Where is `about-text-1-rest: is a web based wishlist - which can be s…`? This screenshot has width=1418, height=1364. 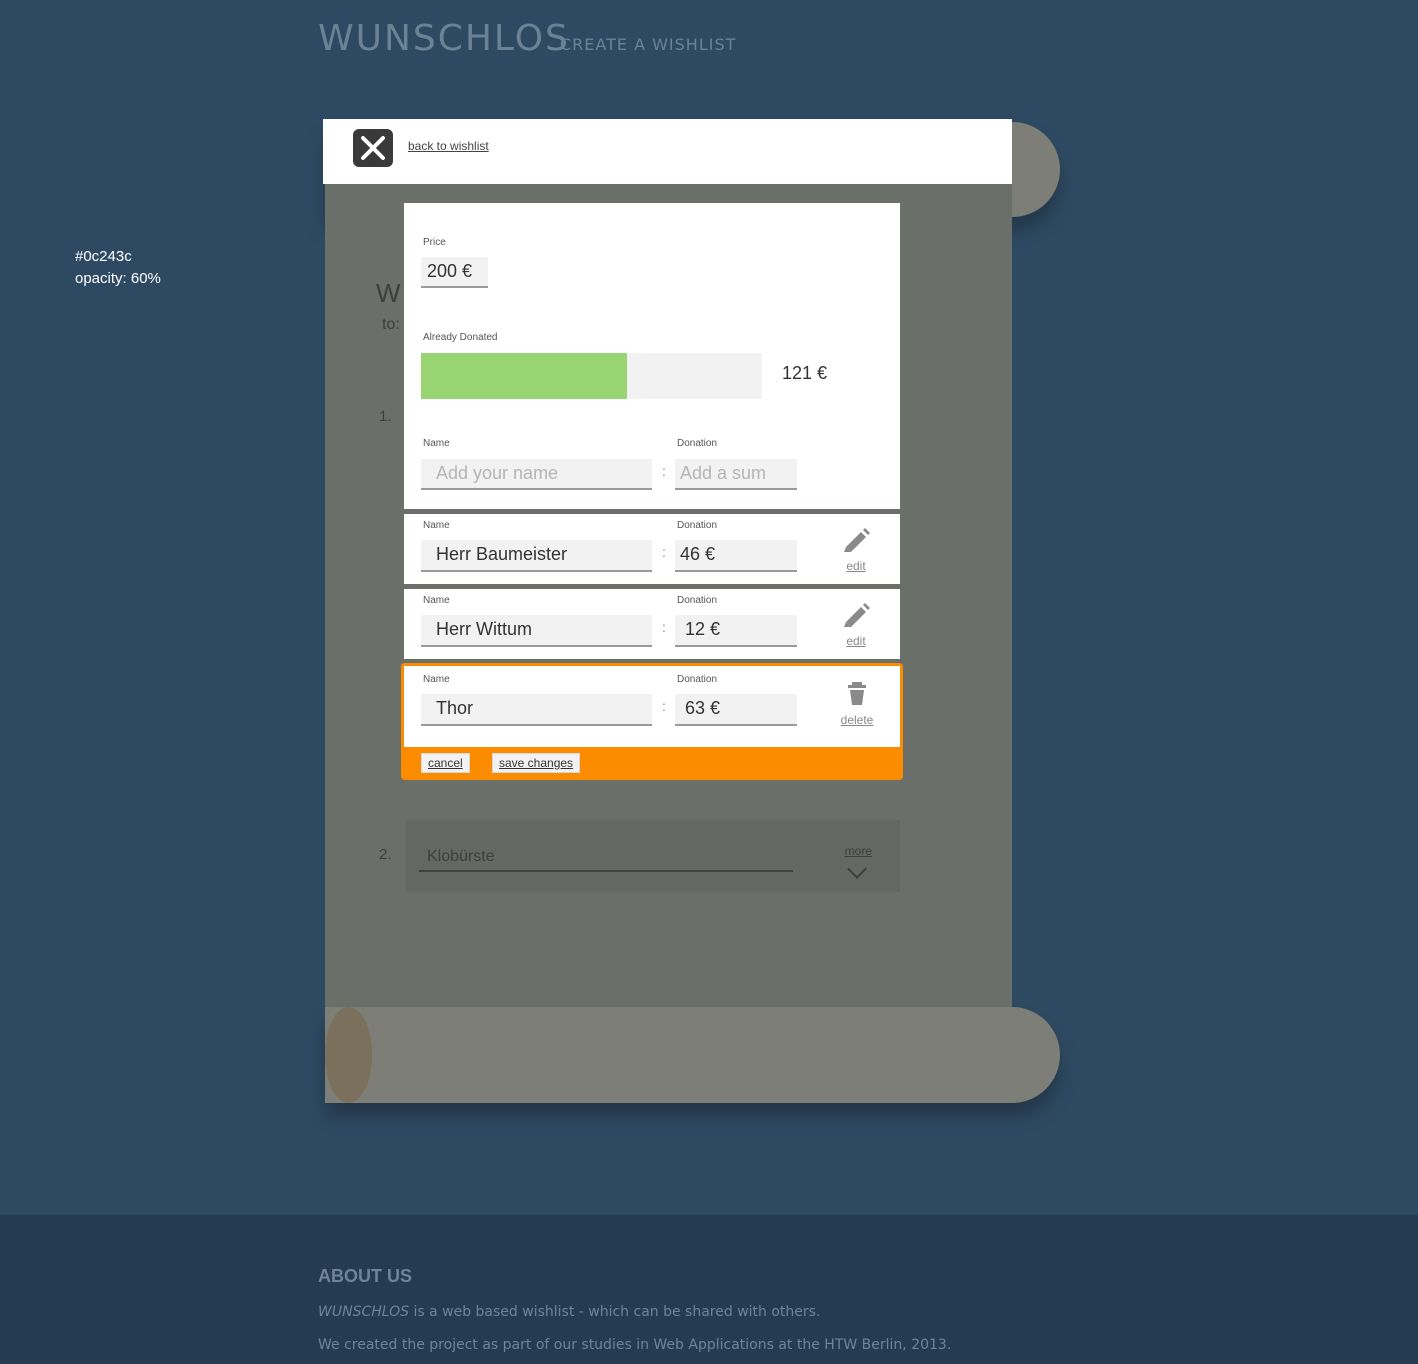
about-text-1-rest: is a web based wishlist - which can be s… is located at coordinates (615, 1312).